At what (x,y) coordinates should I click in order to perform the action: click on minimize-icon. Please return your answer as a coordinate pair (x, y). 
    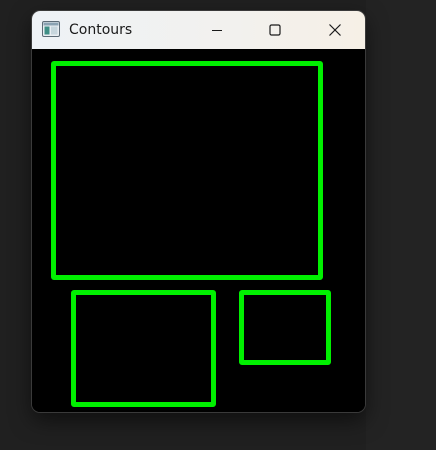
    Looking at the image, I should click on (217, 30).